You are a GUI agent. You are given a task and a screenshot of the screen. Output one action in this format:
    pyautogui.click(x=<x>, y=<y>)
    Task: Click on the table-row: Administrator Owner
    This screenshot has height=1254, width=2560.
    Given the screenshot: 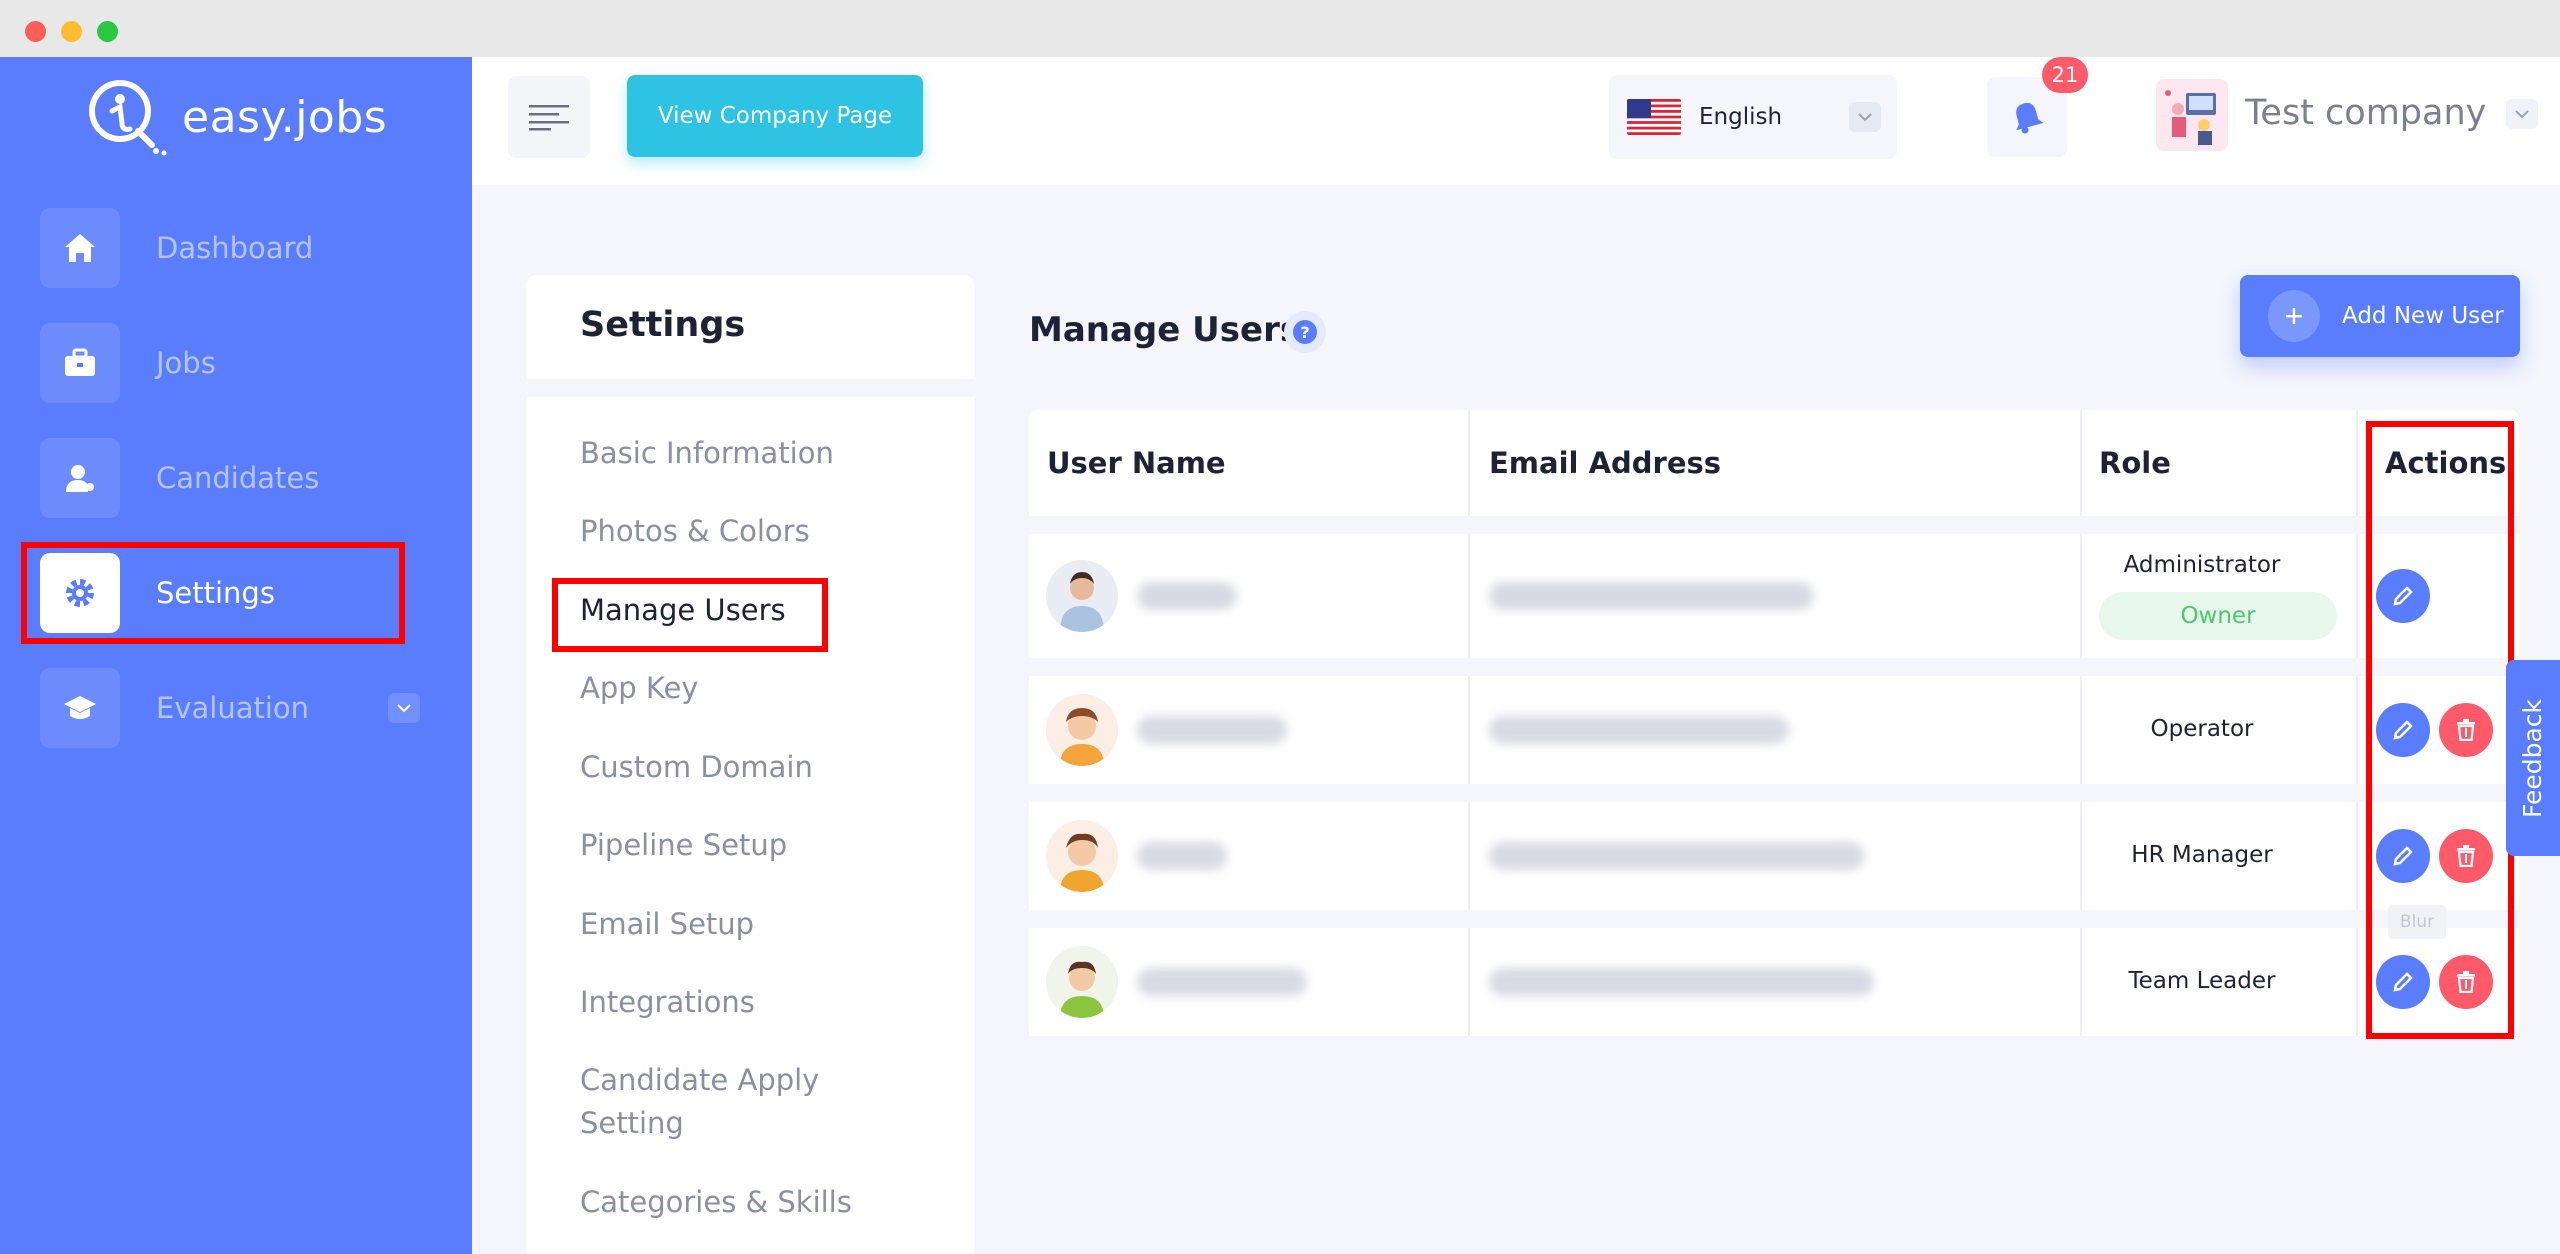 What is the action you would take?
    pyautogui.click(x=1774, y=596)
    